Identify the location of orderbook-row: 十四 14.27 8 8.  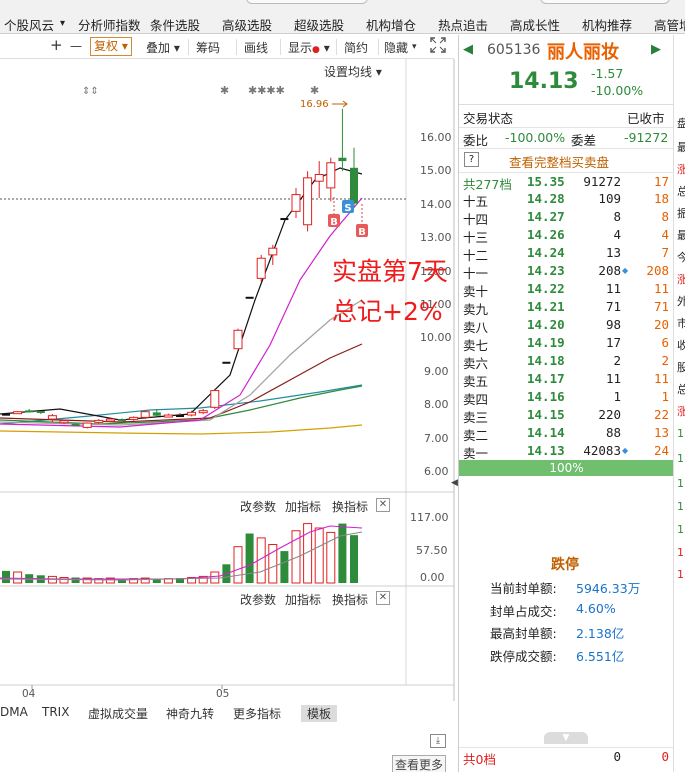
(566, 217).